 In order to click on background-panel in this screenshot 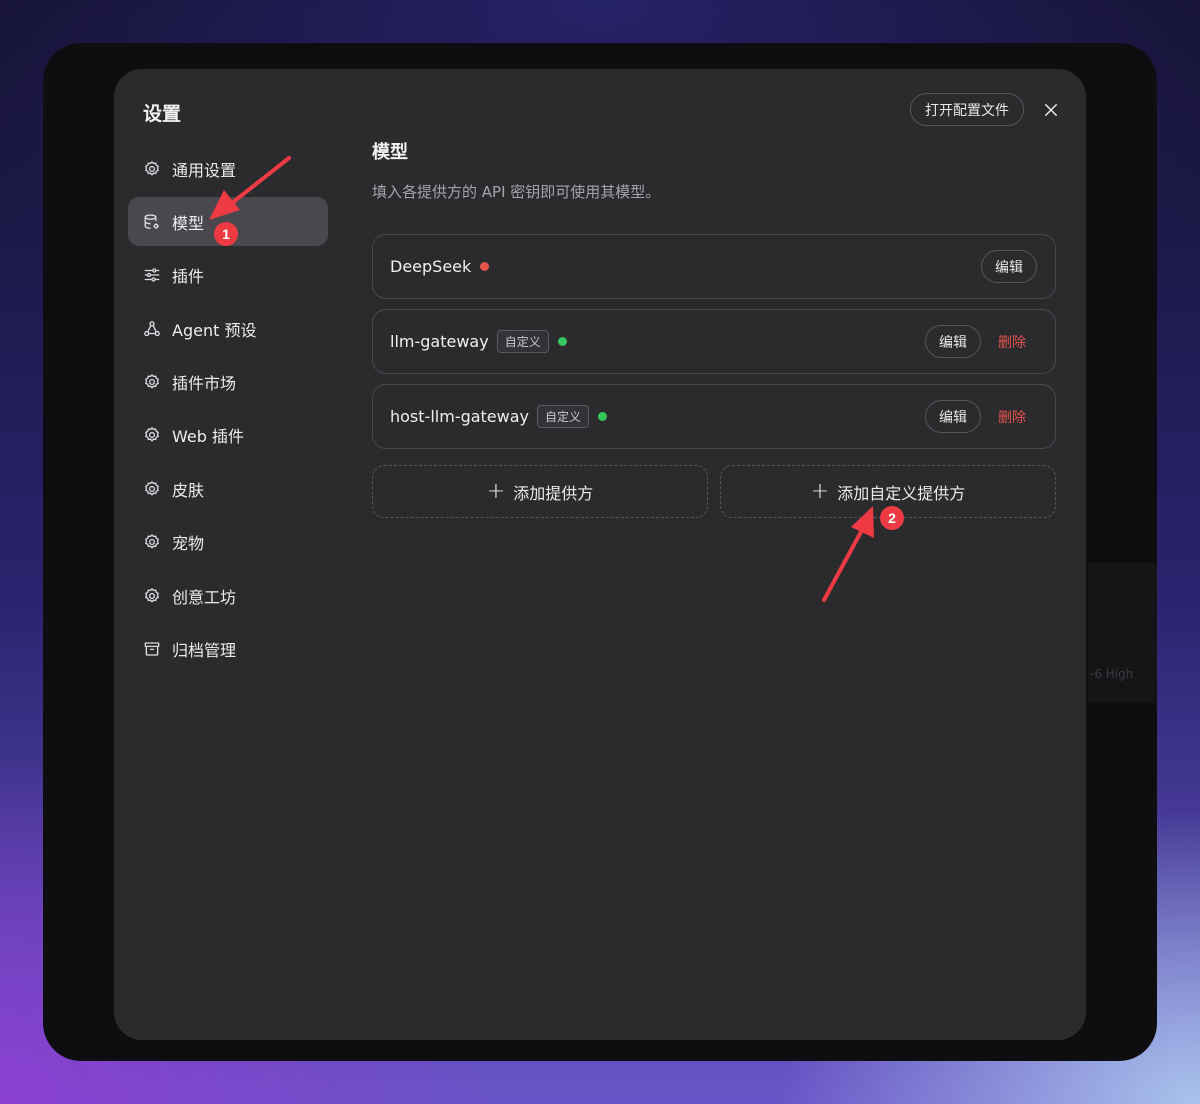, I will do `click(1122, 633)`.